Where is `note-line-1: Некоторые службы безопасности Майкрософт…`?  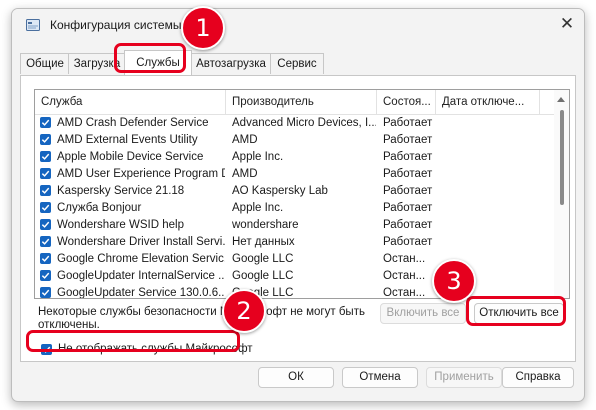 note-line-1: Некоторые службы безопасности Майкрософт… is located at coordinates (201, 312).